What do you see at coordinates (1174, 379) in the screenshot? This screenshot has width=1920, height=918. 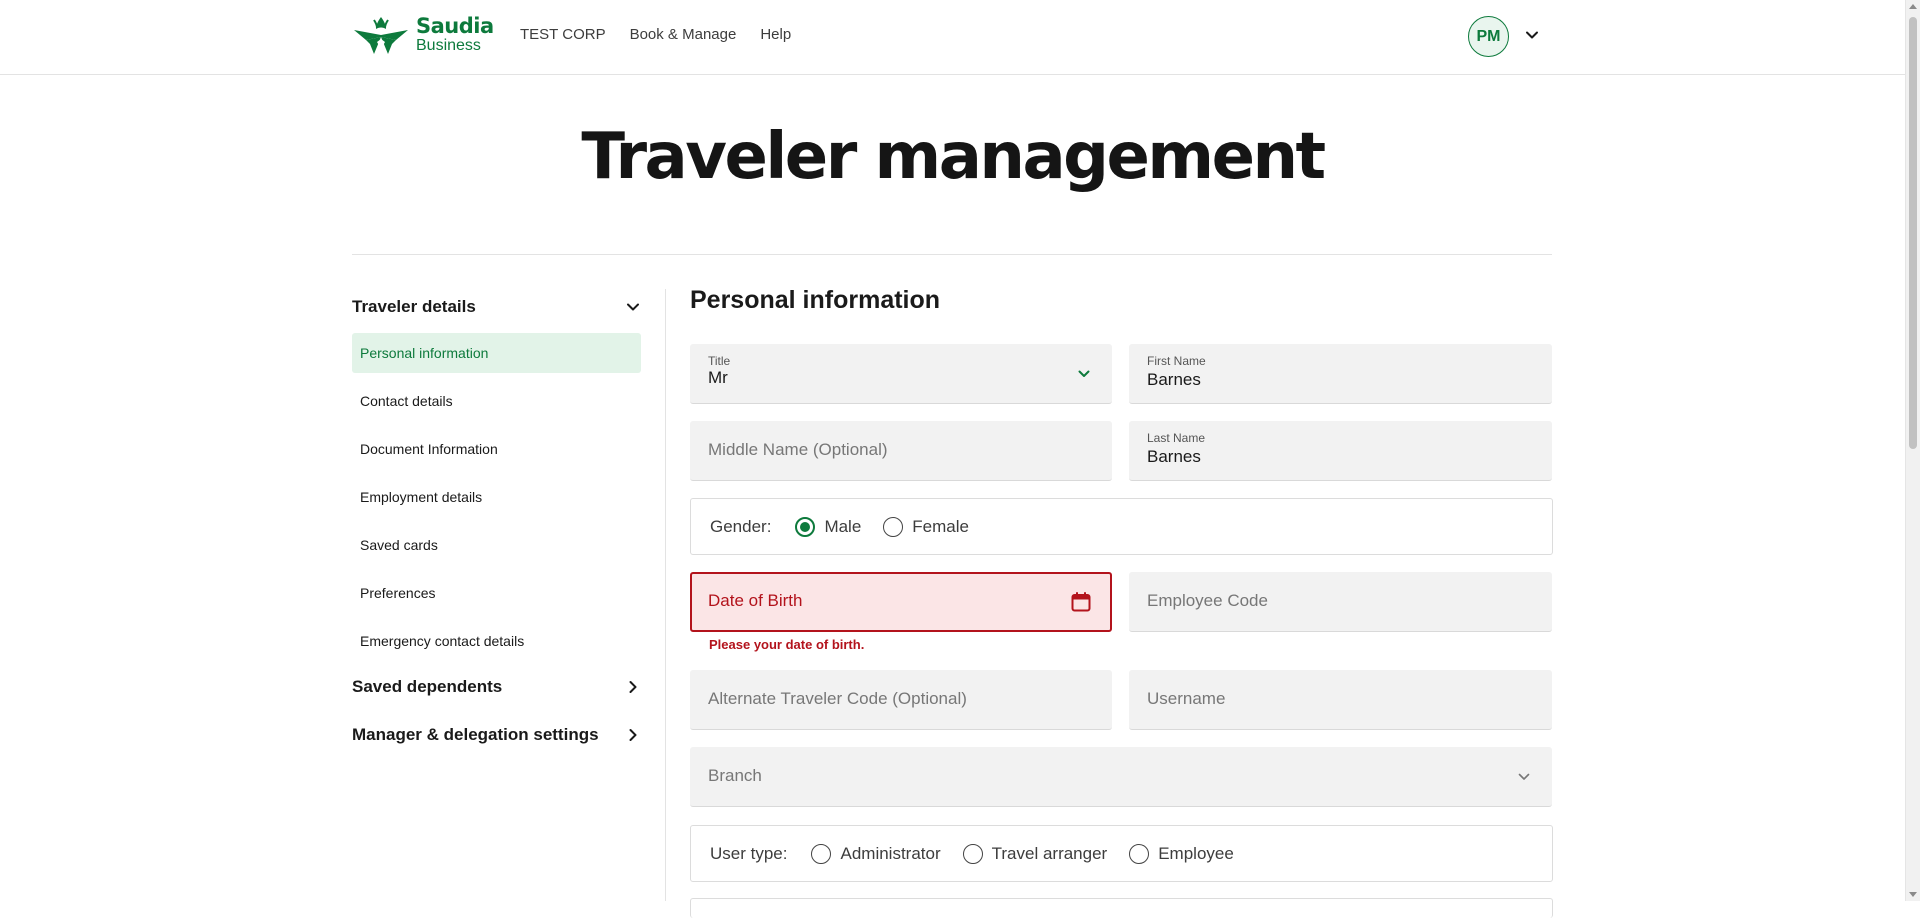 I see `first-name-value: Barnes` at bounding box center [1174, 379].